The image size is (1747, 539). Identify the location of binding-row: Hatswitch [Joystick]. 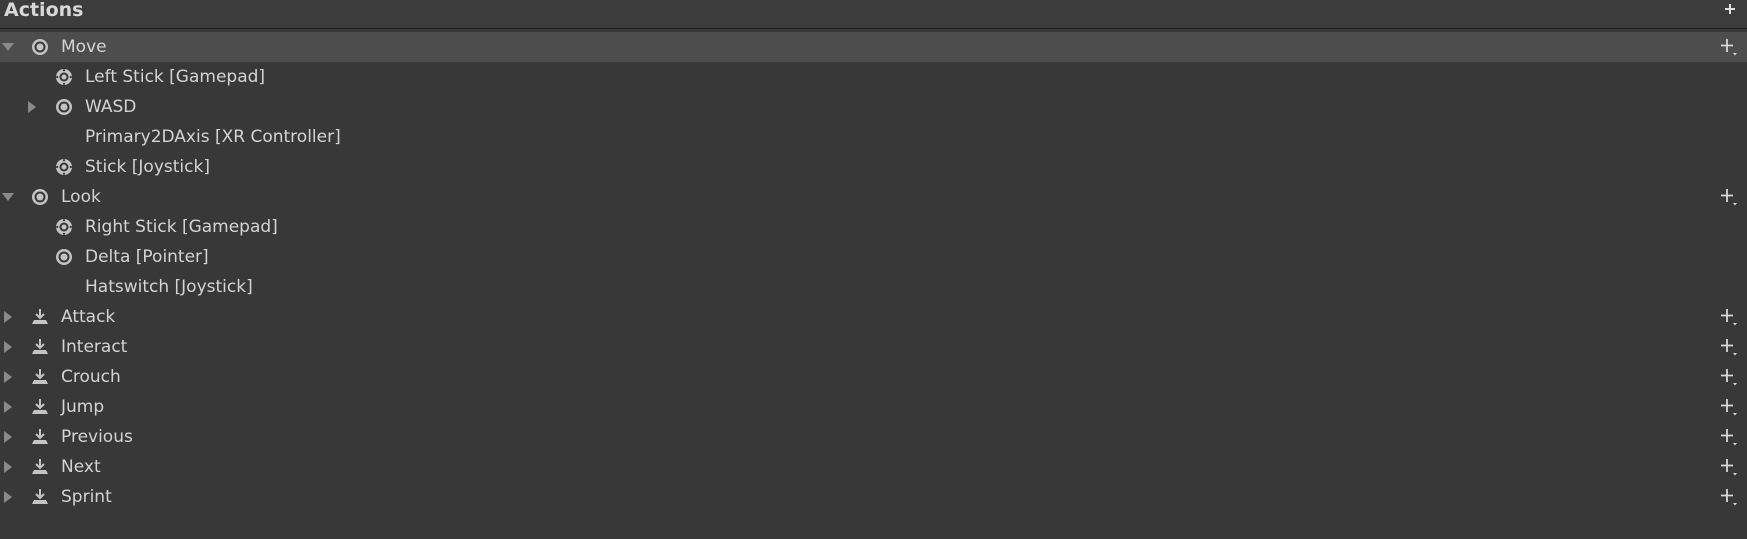
(873, 287).